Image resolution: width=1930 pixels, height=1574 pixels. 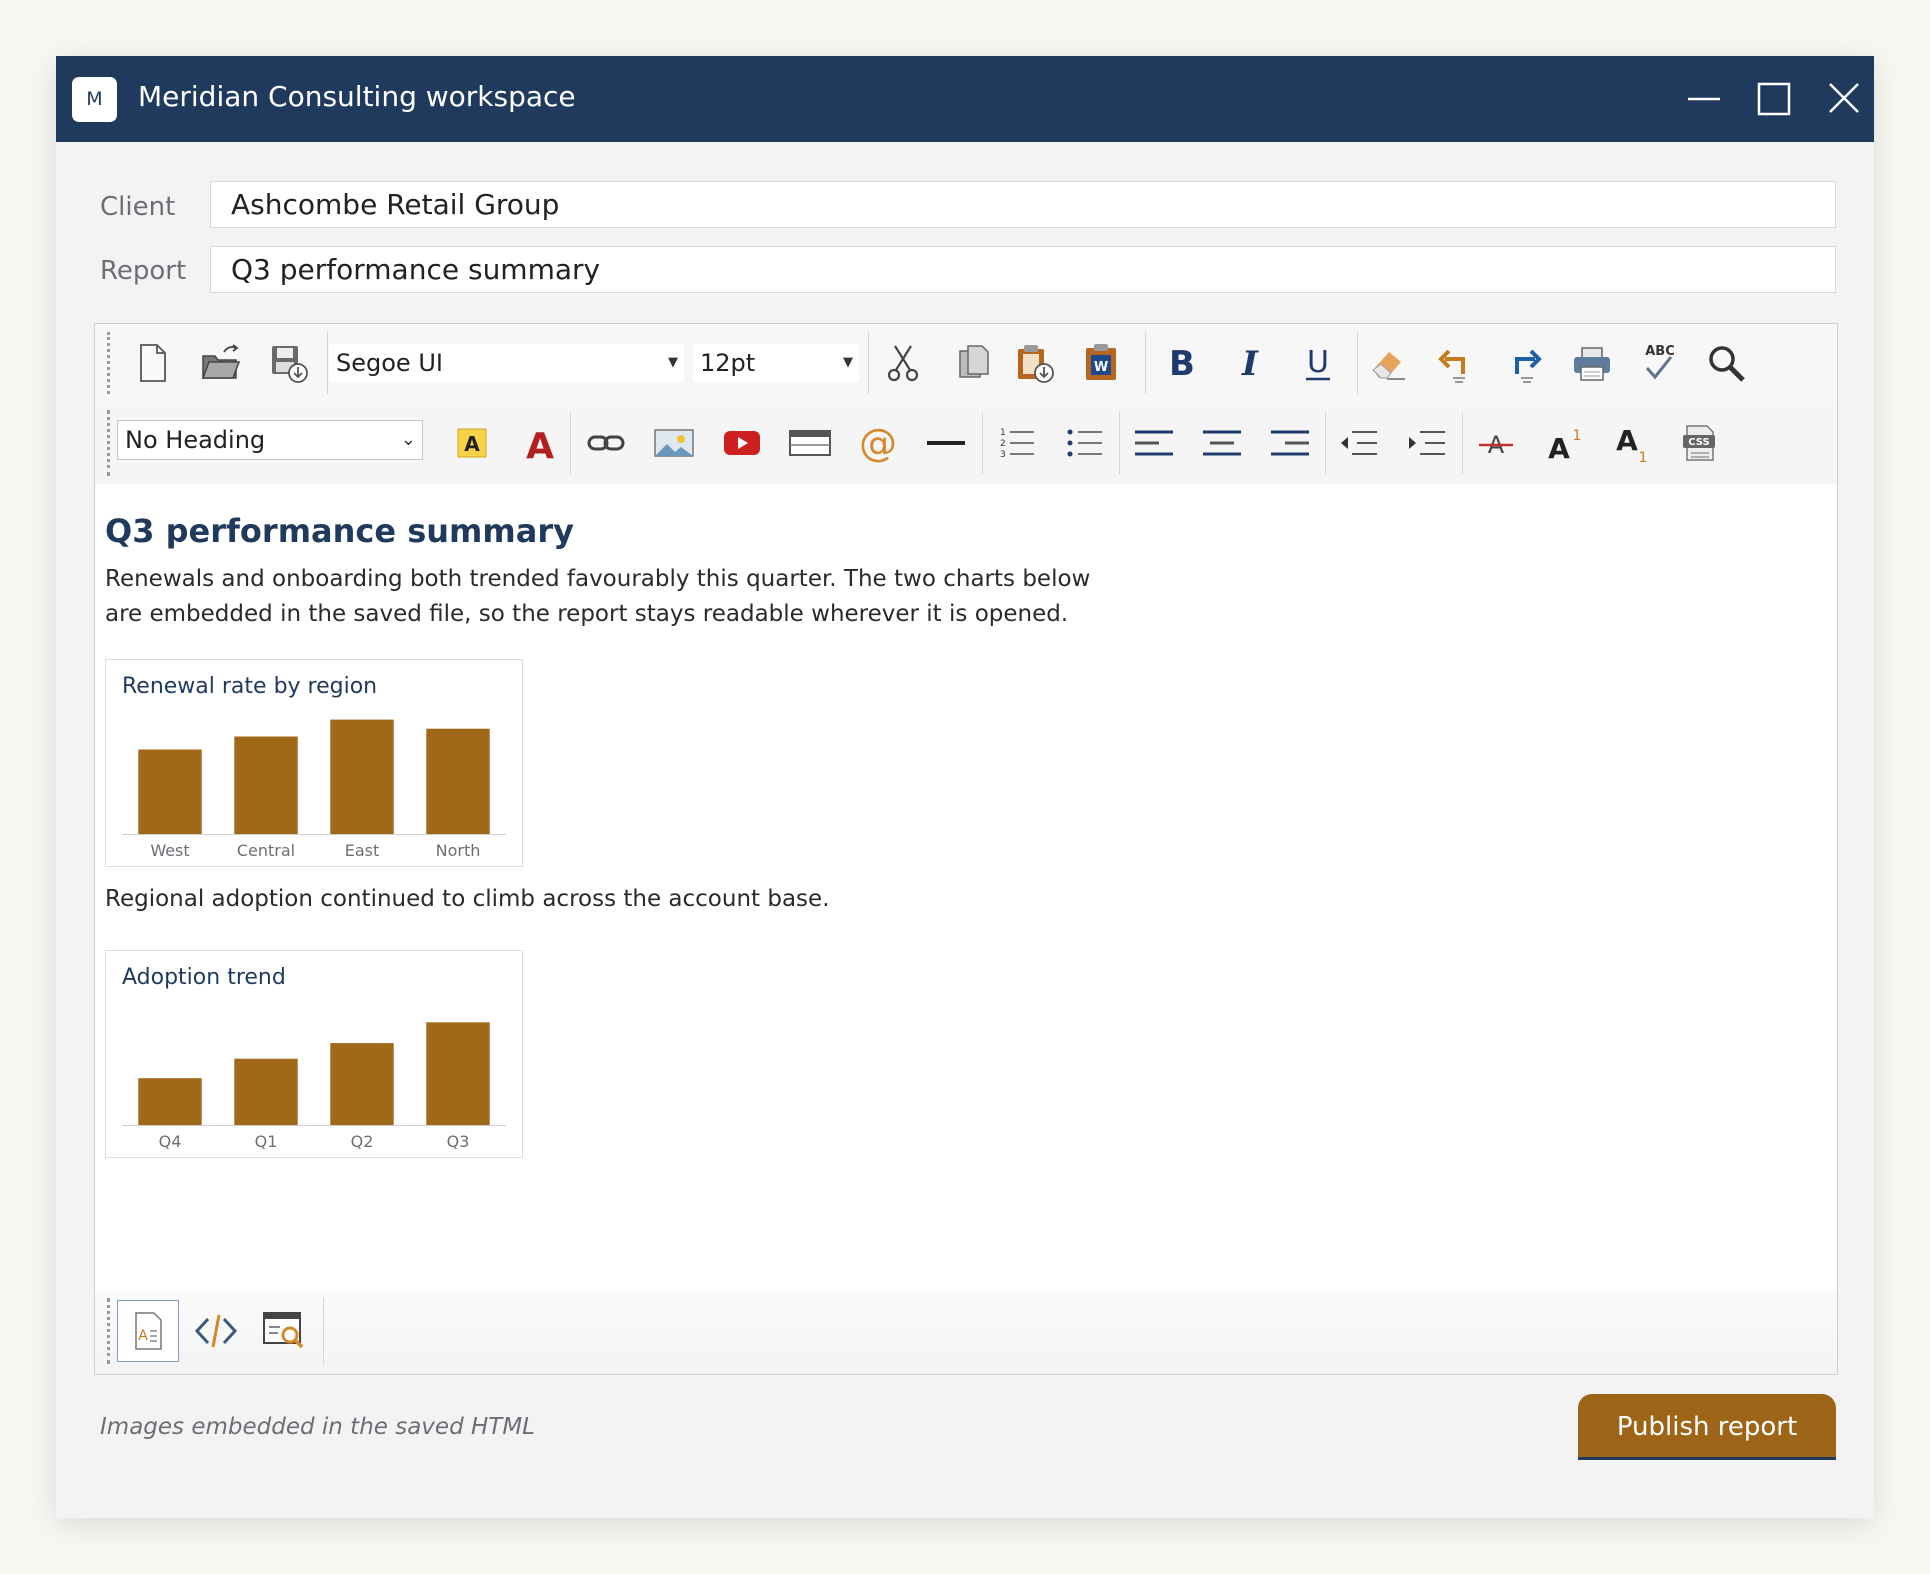 What do you see at coordinates (1726, 363) in the screenshot?
I see `find-button` at bounding box center [1726, 363].